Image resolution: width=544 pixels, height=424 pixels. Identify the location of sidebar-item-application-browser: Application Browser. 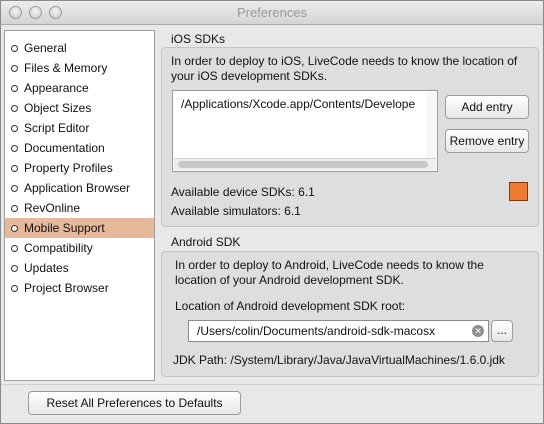
(79, 188).